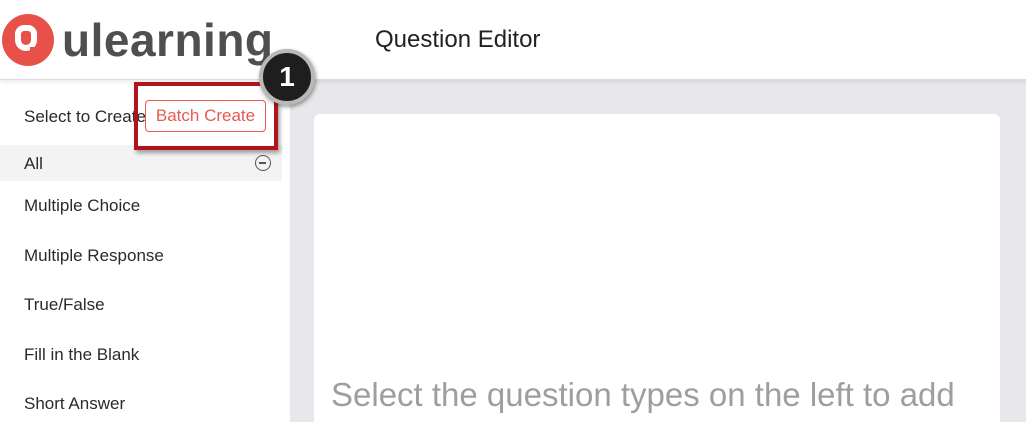  Describe the element at coordinates (141, 305) in the screenshot. I see `question-type-true-false: True/False` at that location.